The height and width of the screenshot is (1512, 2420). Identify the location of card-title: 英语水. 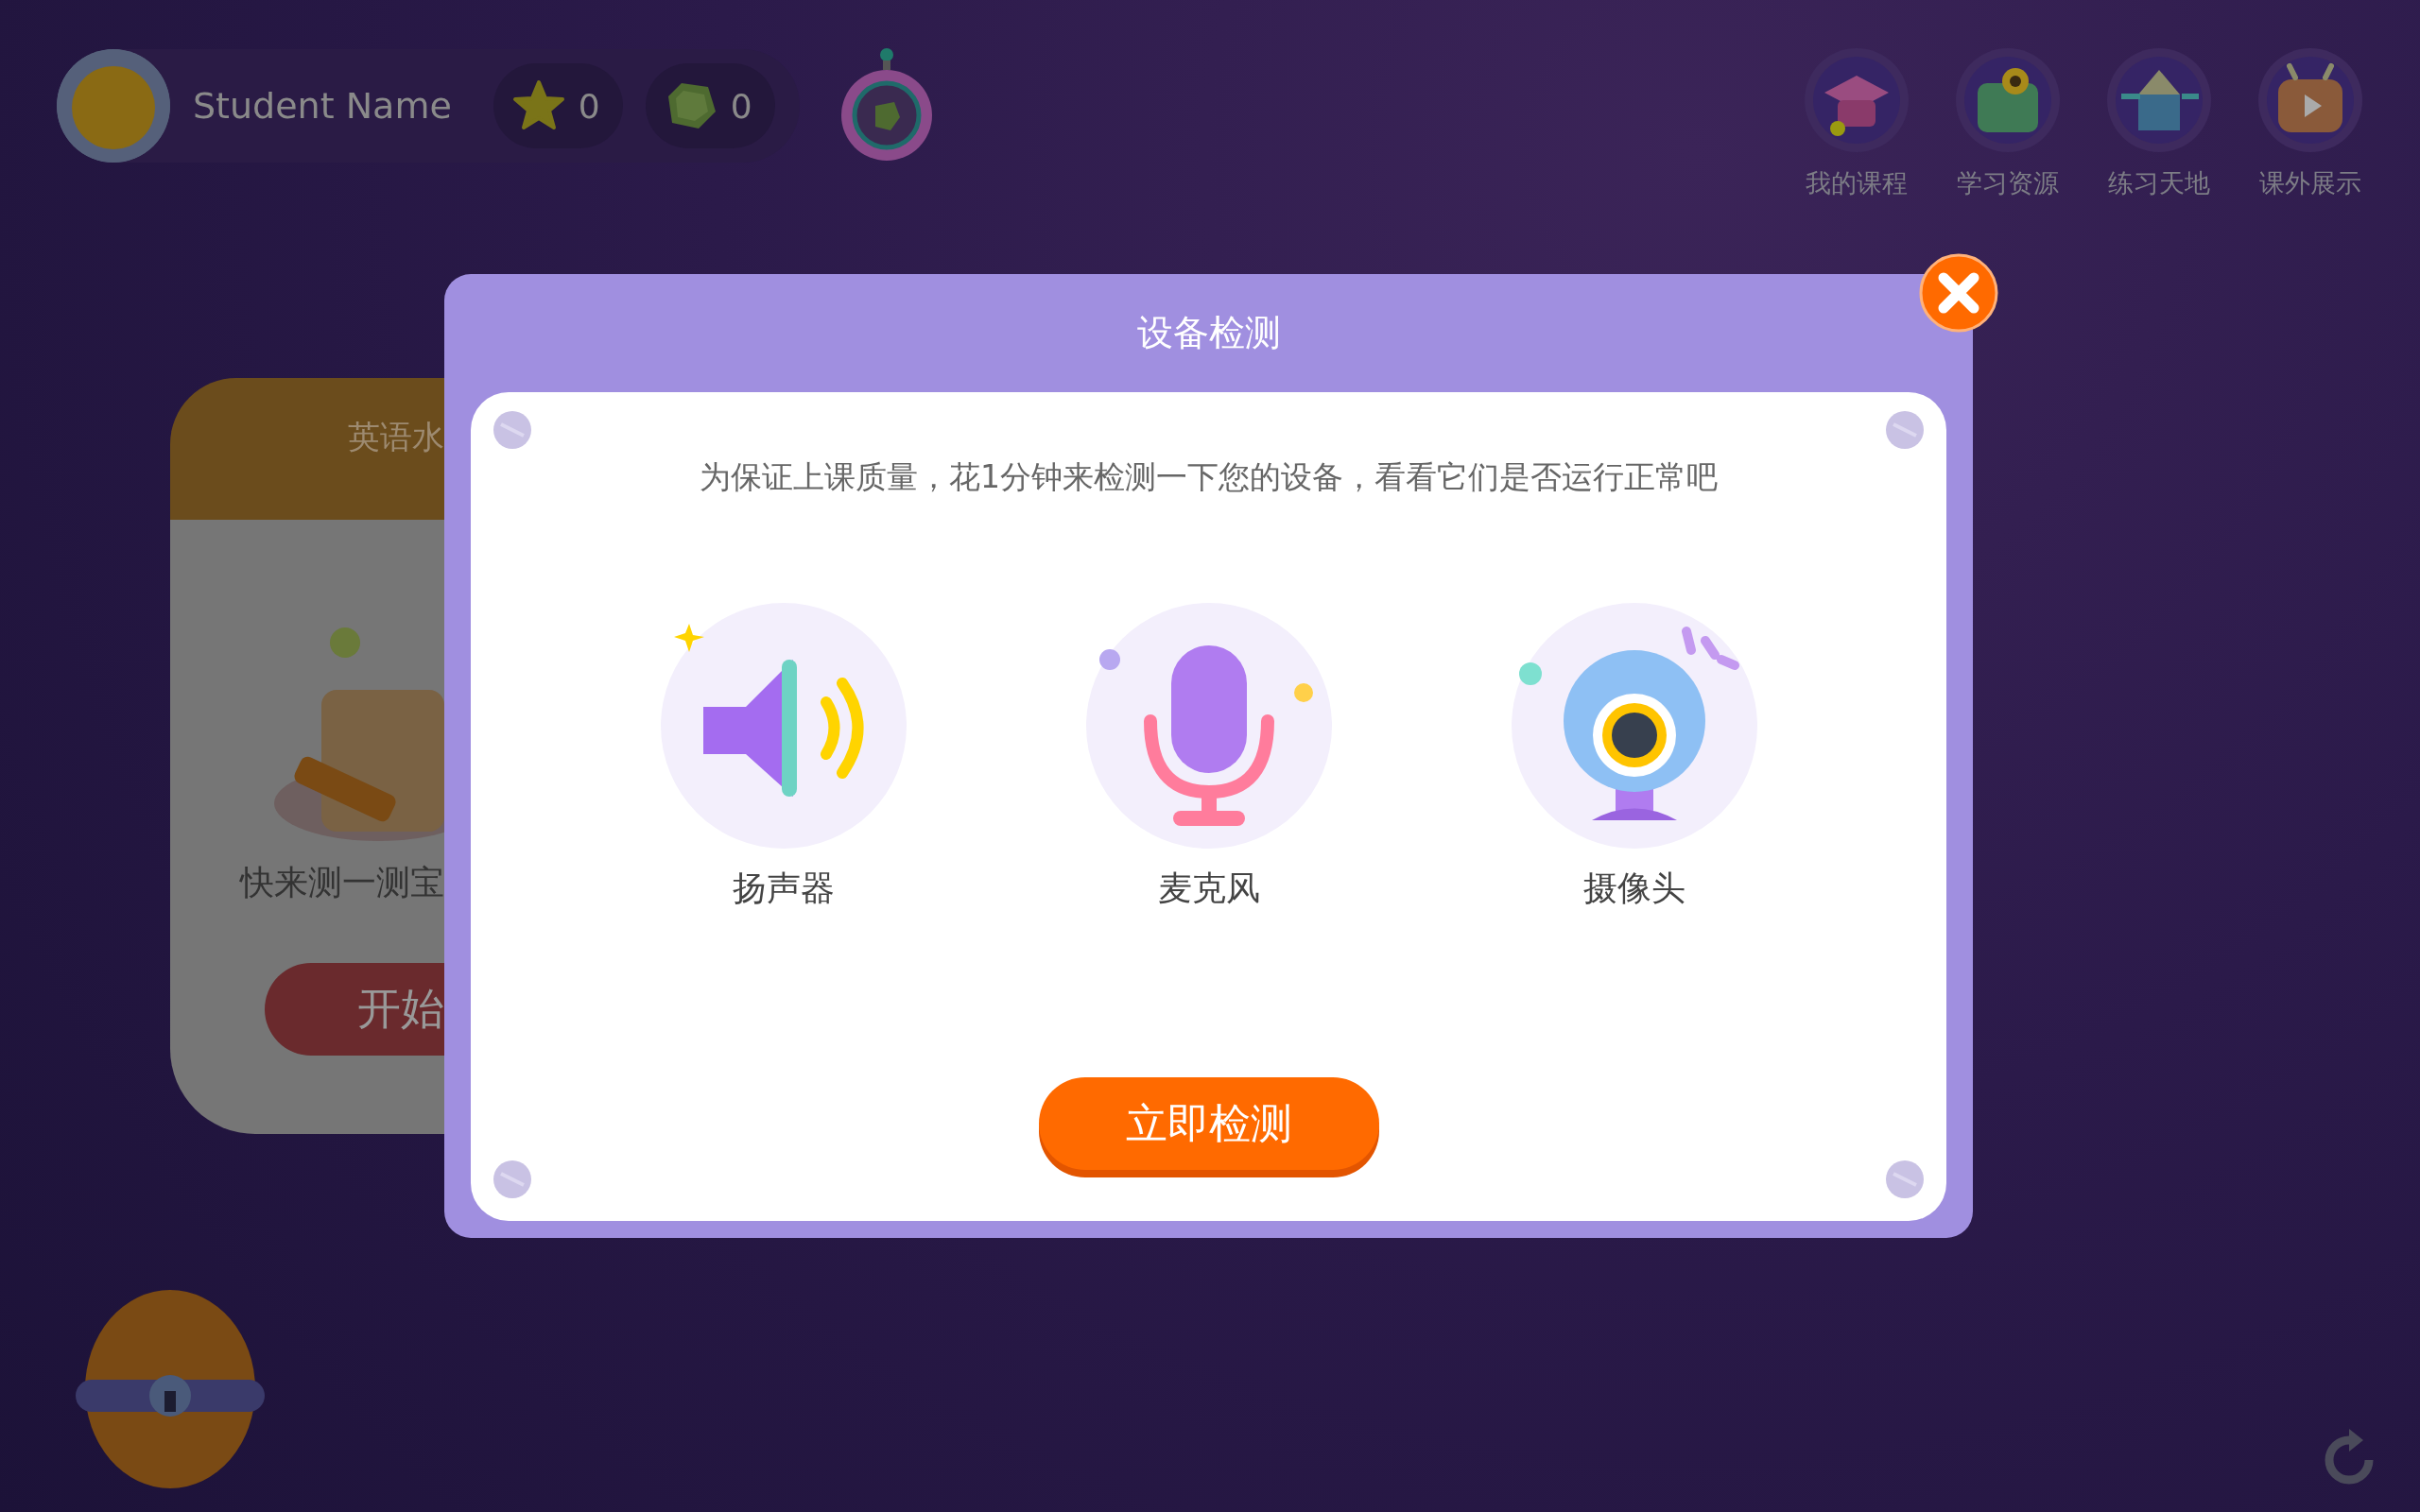
(396, 437).